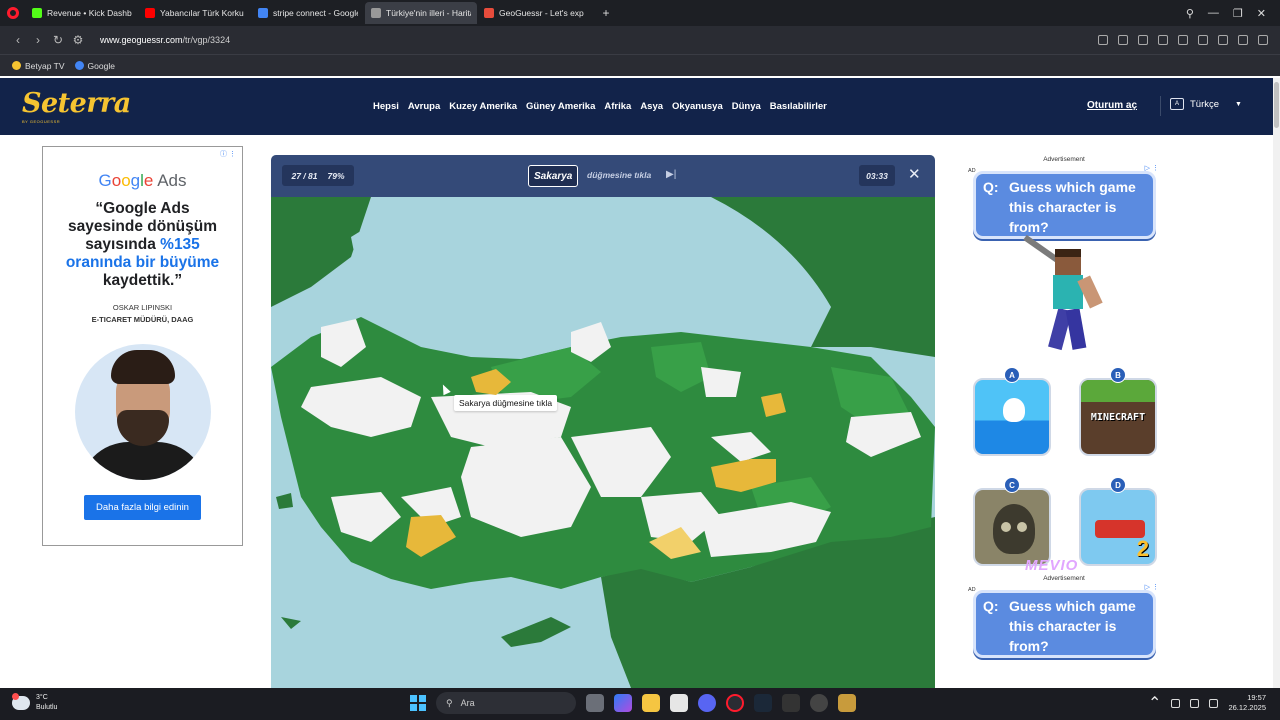 This screenshot has width=1280, height=720. What do you see at coordinates (1012, 417) in the screenshot?
I see `option-a-image` at bounding box center [1012, 417].